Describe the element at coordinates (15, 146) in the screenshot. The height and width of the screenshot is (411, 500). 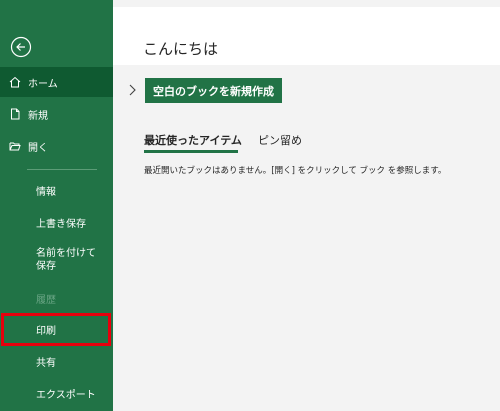
I see `folder-open-icon` at that location.